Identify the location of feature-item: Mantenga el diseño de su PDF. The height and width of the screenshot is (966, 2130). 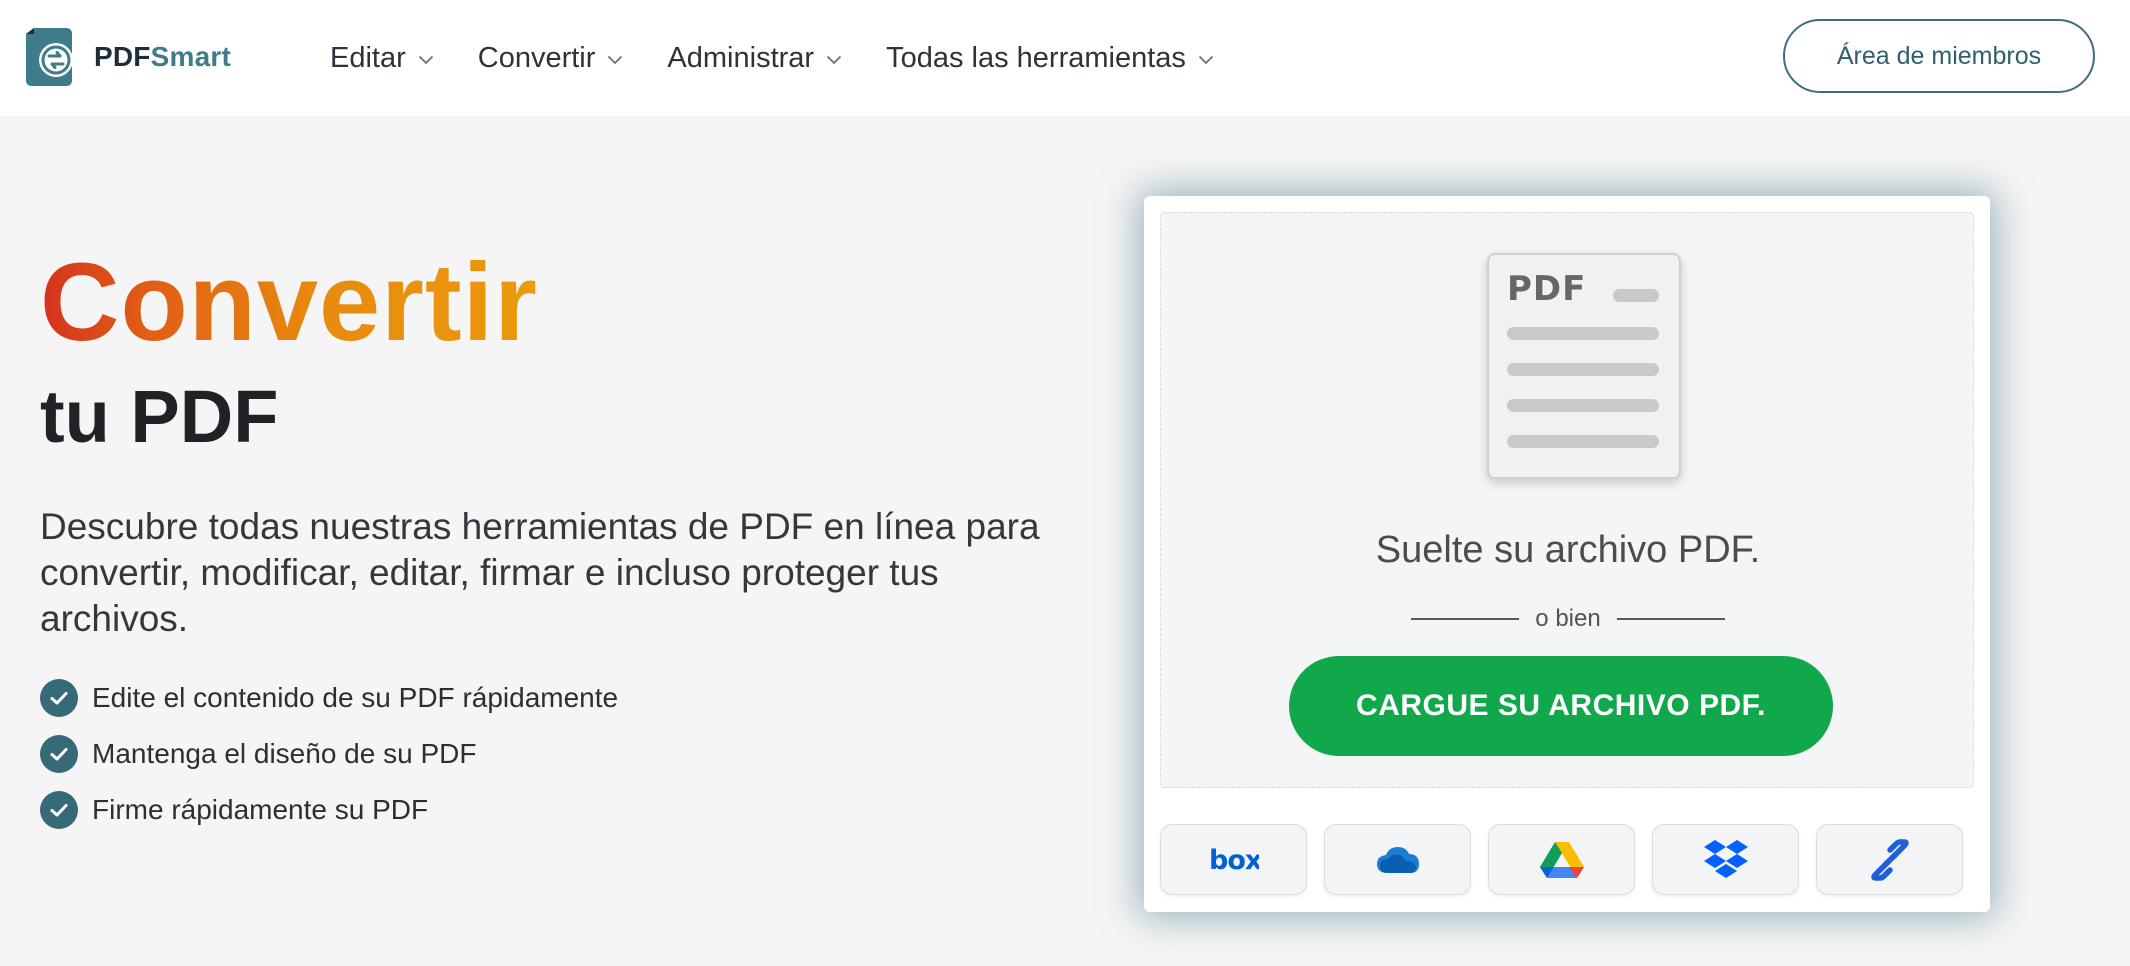
(329, 754).